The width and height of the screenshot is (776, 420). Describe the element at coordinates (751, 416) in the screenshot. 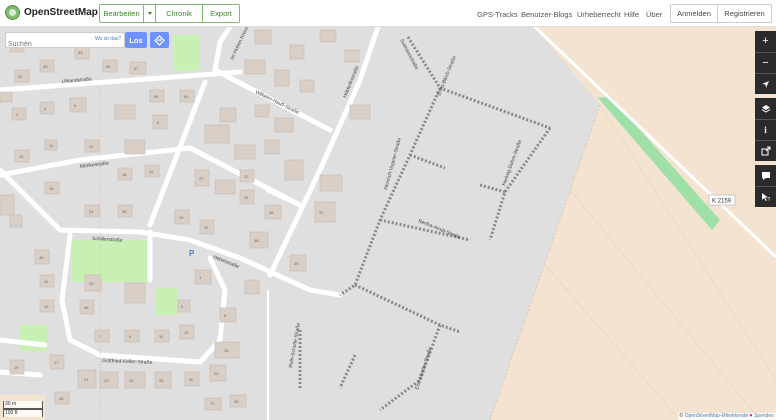

I see `heart-icon: ♥` at that location.